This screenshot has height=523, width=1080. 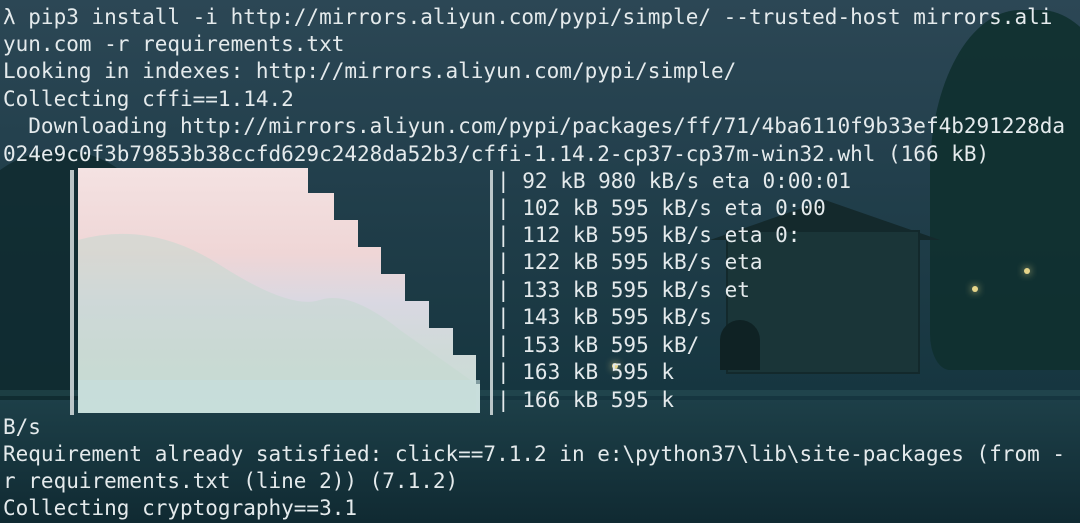 I want to click on terminal-line: yun.com -r requirements.txt, so click(x=174, y=44).